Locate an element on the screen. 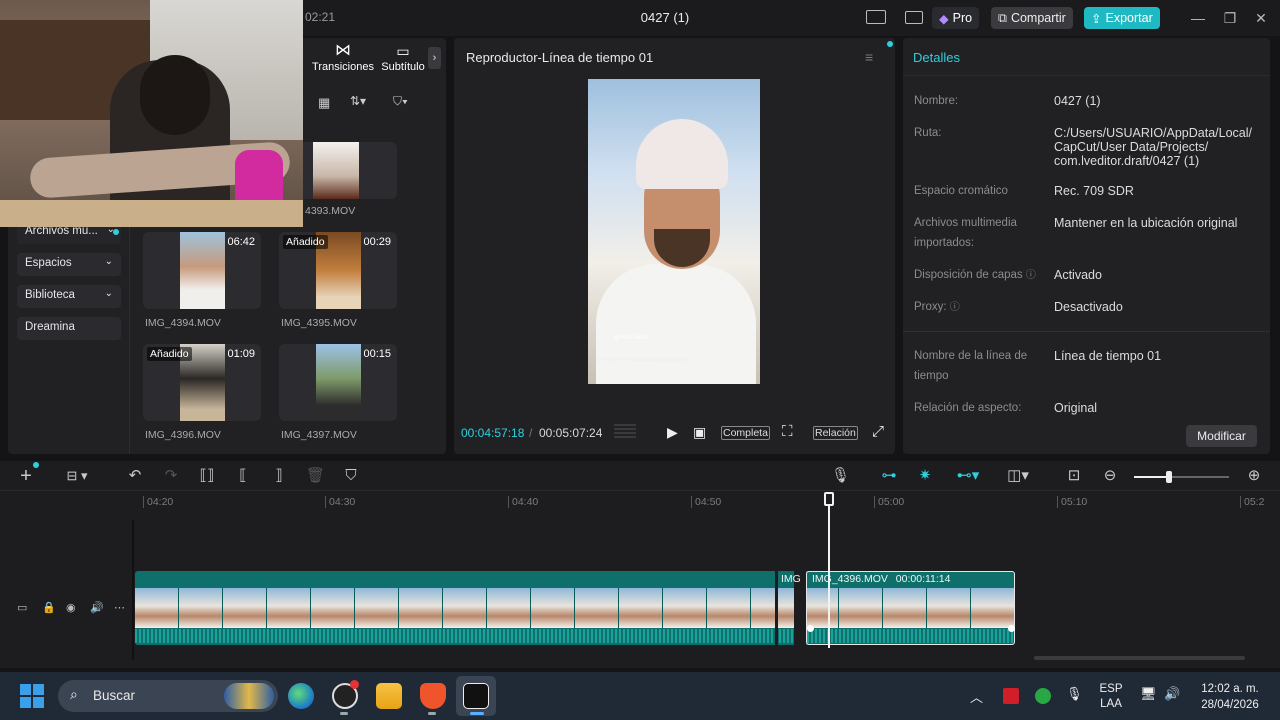 The width and height of the screenshot is (1280, 720). delete-icon: 🗑 is located at coordinates (315, 476).